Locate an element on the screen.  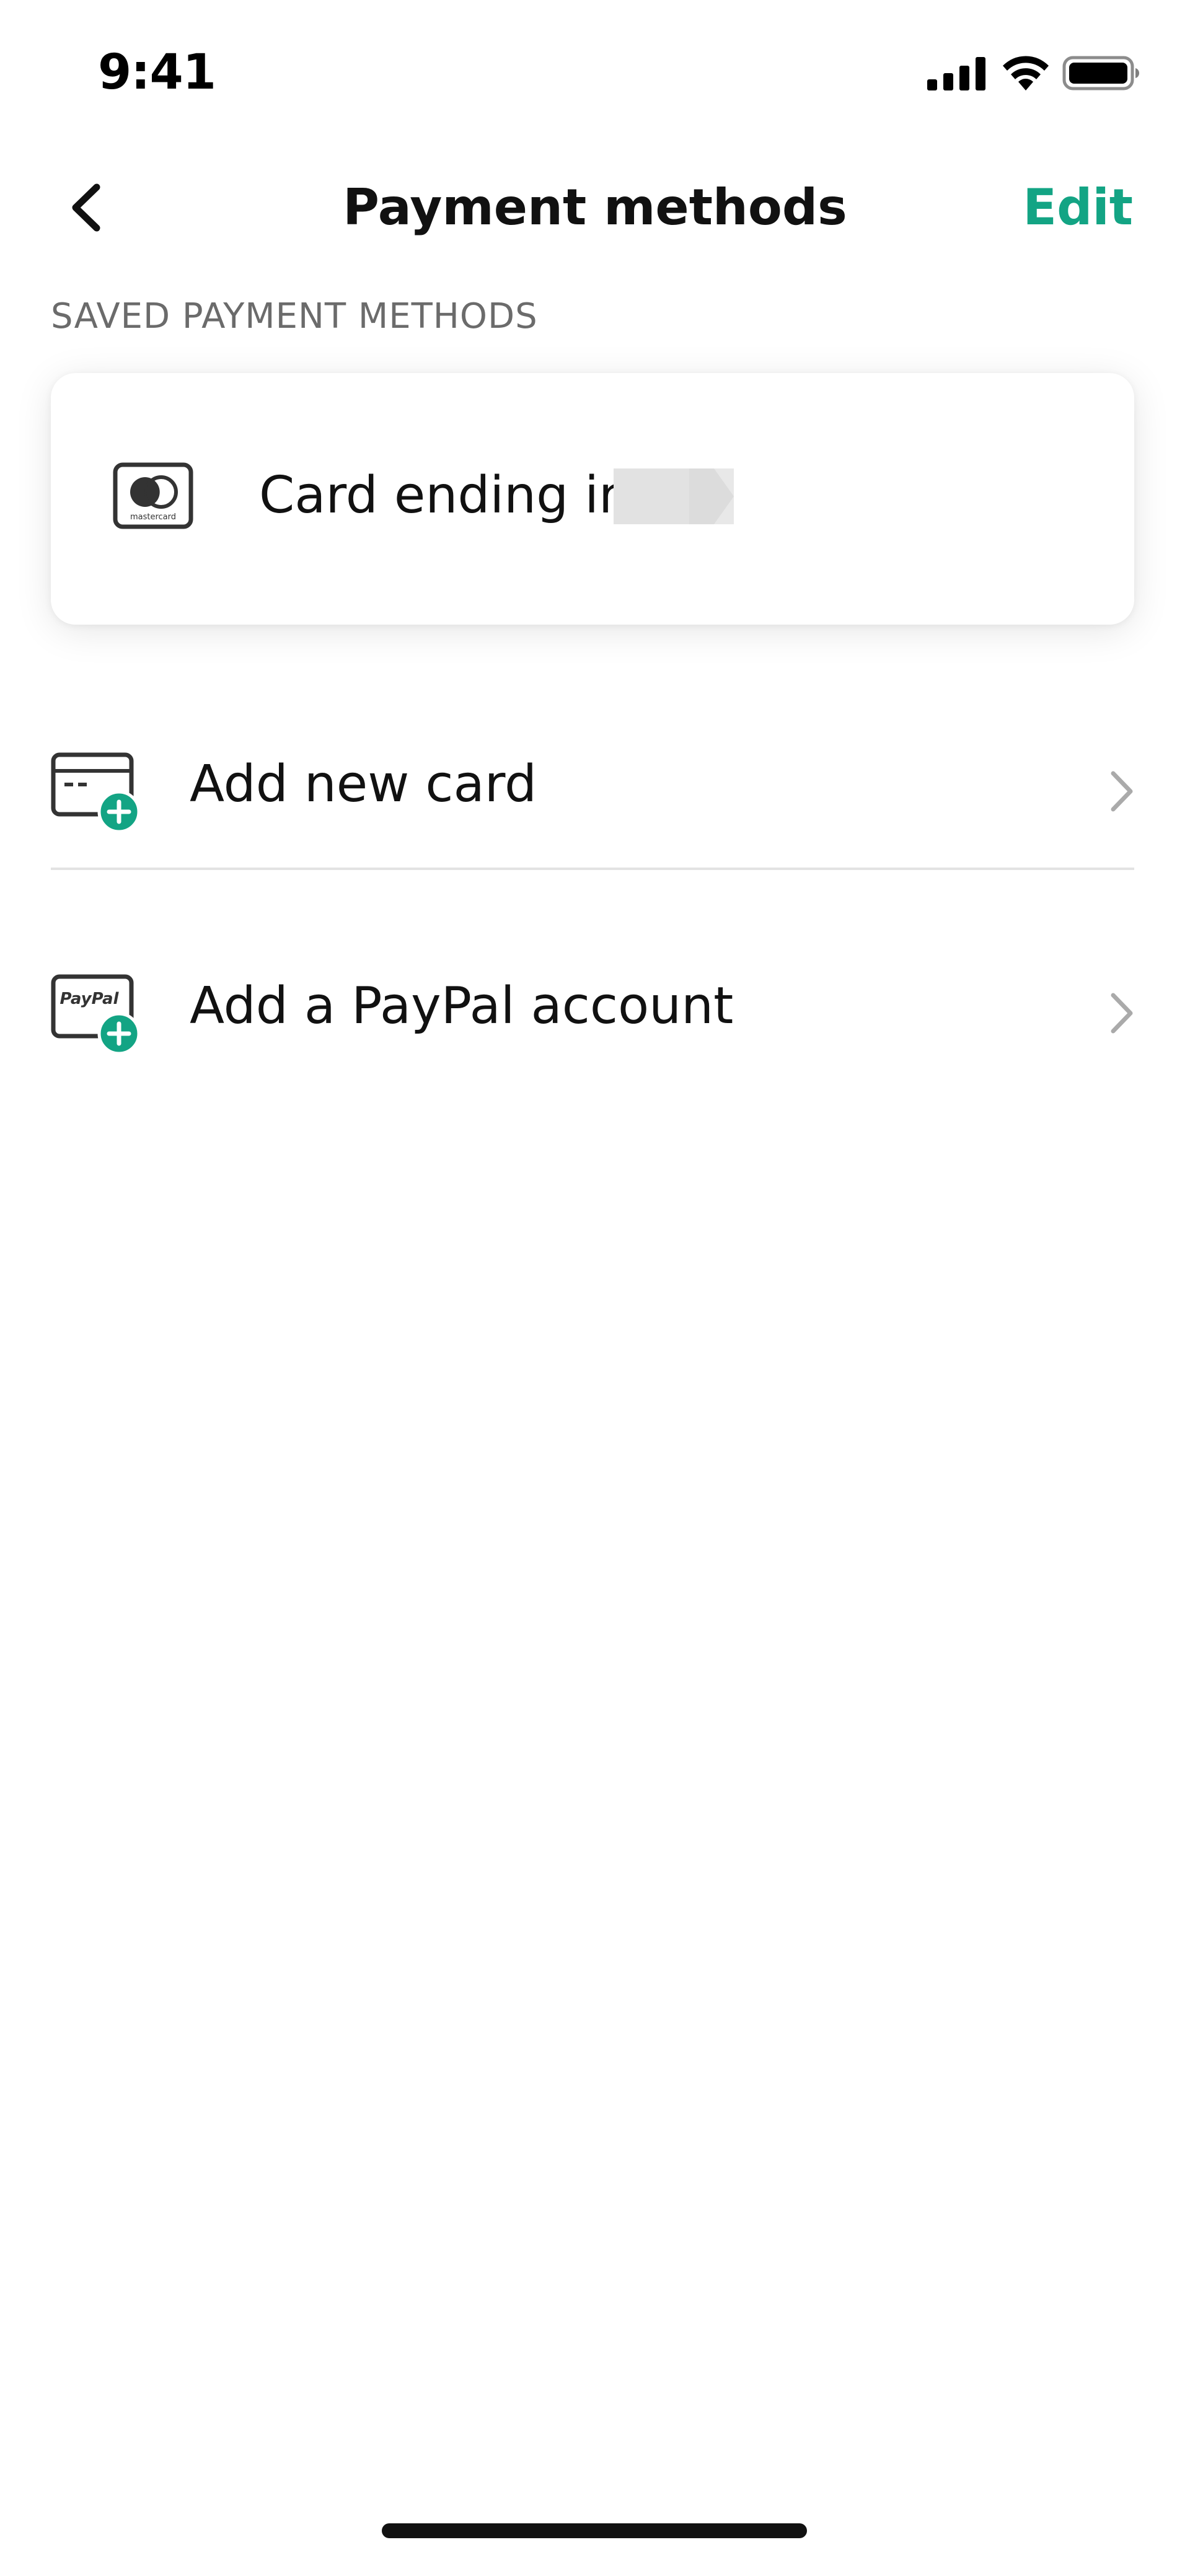
card-ending-label: Card ending in is located at coordinates (445, 495).